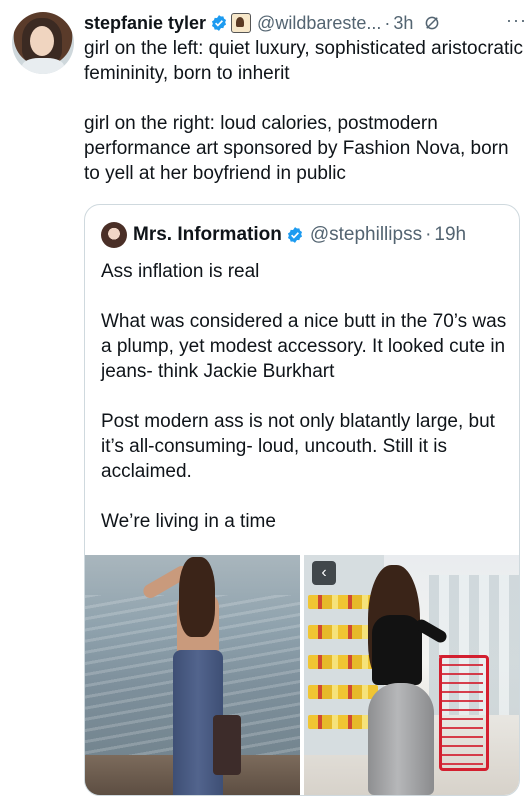 The height and width of the screenshot is (800, 531). I want to click on quoted-author-name: Mrs. Information, so click(207, 235).